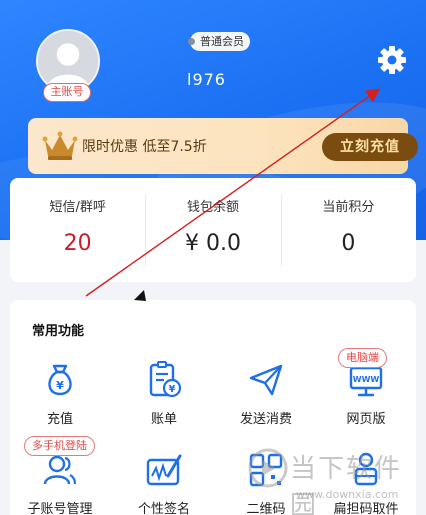  Describe the element at coordinates (59, 419) in the screenshot. I see `func-label: 充值` at that location.